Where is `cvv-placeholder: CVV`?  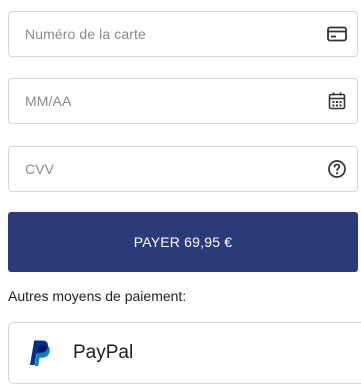
cvv-placeholder: CVV is located at coordinates (40, 169).